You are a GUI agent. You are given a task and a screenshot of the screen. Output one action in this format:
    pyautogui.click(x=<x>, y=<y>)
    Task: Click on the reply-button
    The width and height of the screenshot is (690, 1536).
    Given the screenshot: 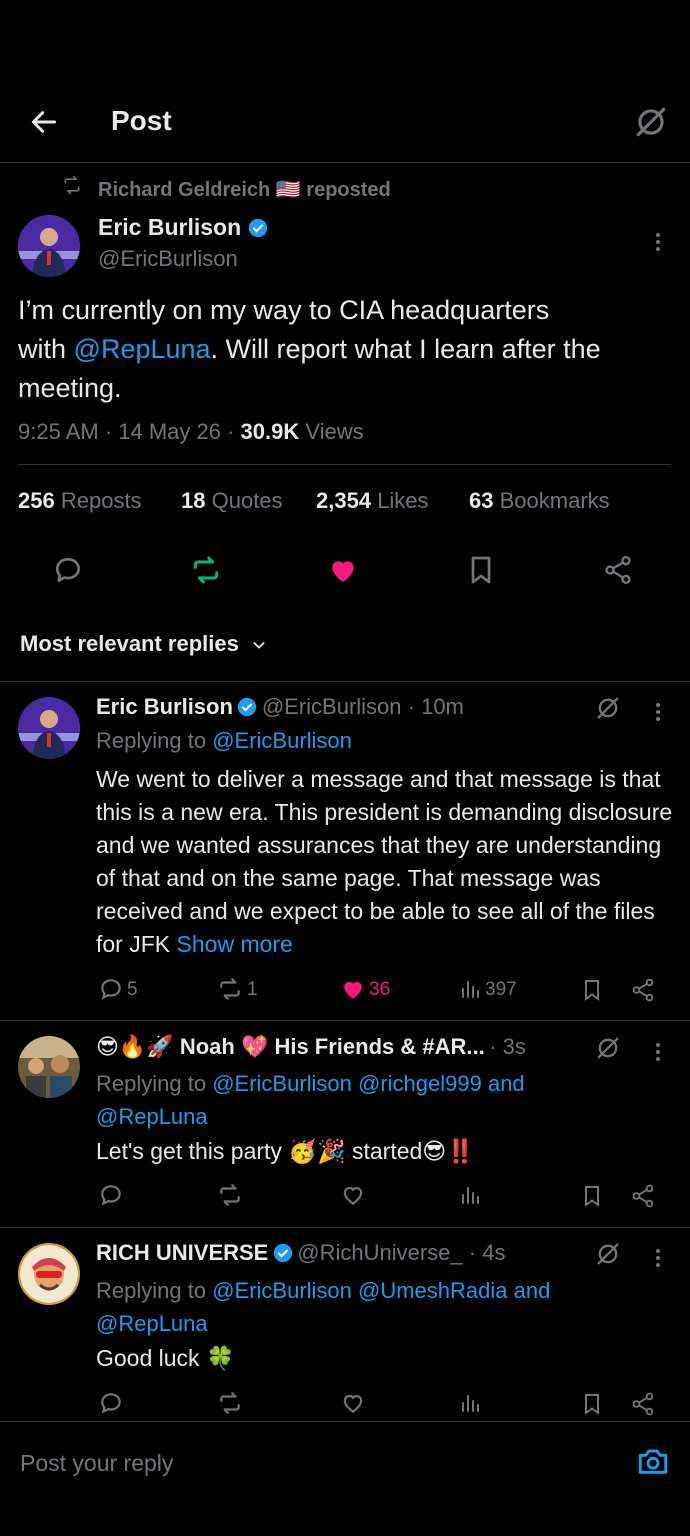 What is the action you would take?
    pyautogui.click(x=68, y=570)
    